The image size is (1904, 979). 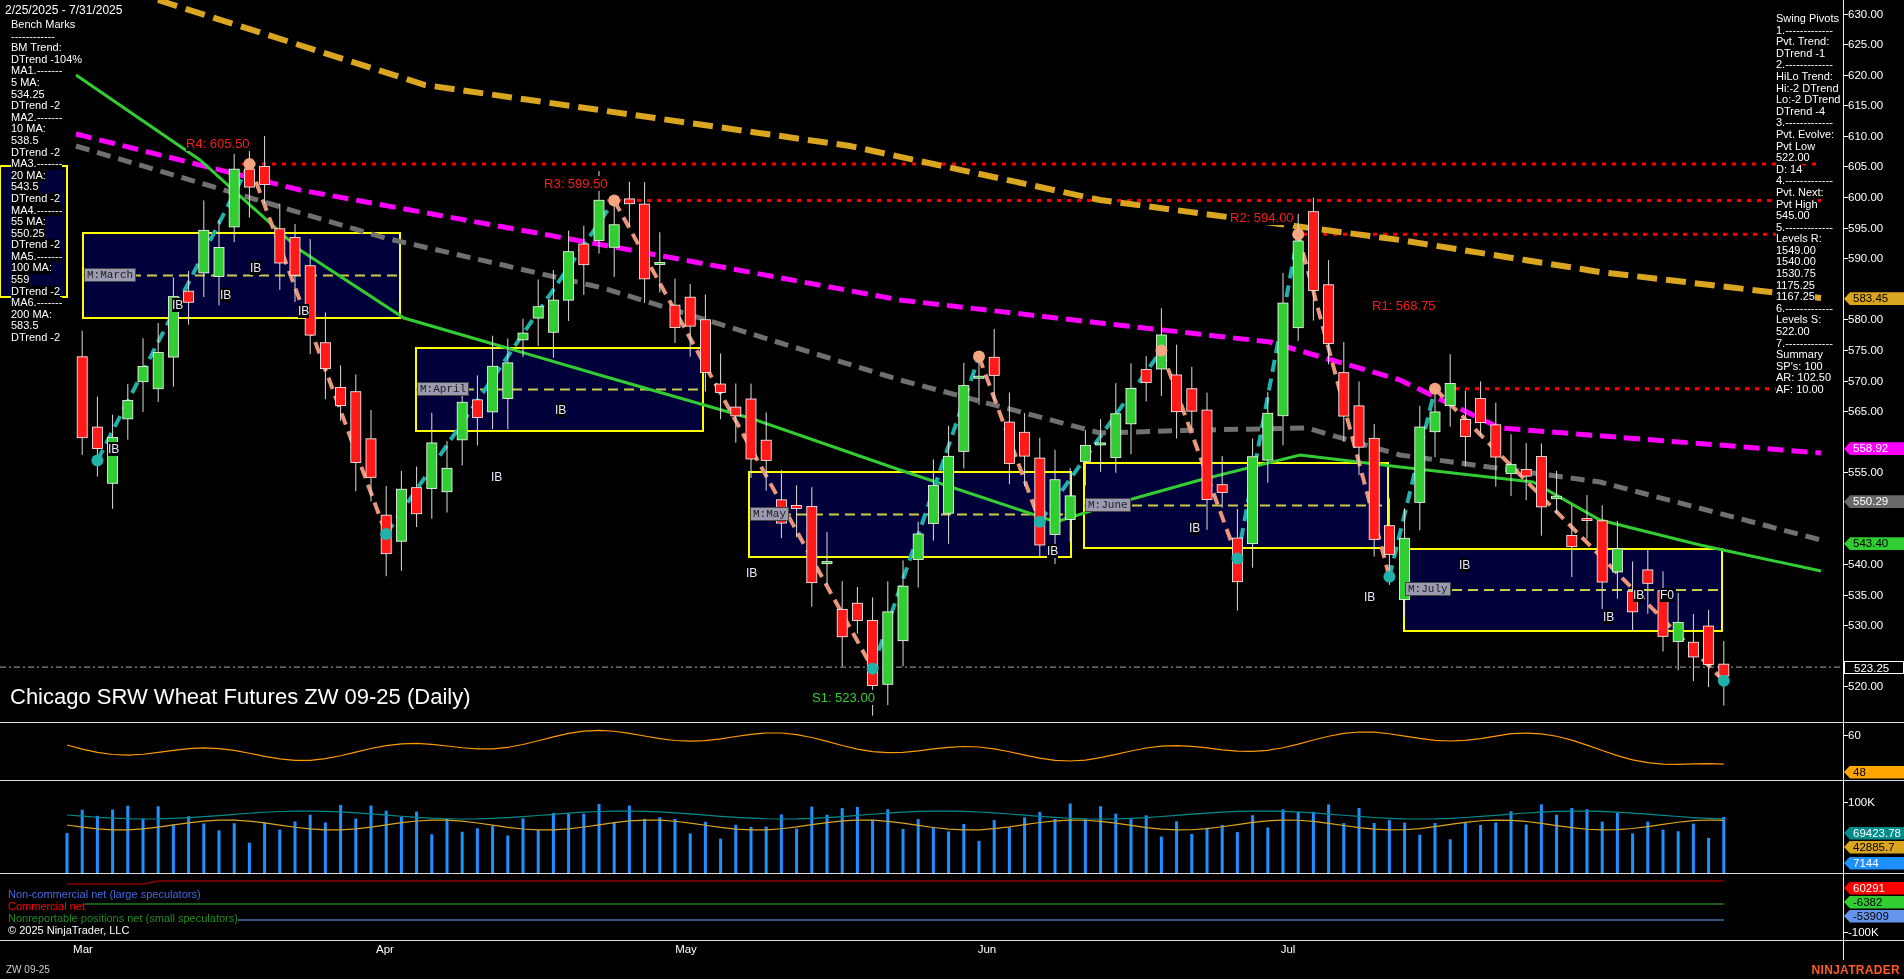 What do you see at coordinates (218, 143) in the screenshot?
I see `pivot-level-label: R4: 605.50` at bounding box center [218, 143].